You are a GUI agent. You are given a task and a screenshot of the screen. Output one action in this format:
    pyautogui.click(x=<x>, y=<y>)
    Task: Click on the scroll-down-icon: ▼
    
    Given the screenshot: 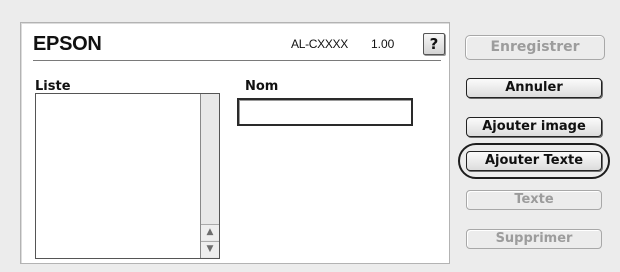 What is the action you would take?
    pyautogui.click(x=210, y=249)
    